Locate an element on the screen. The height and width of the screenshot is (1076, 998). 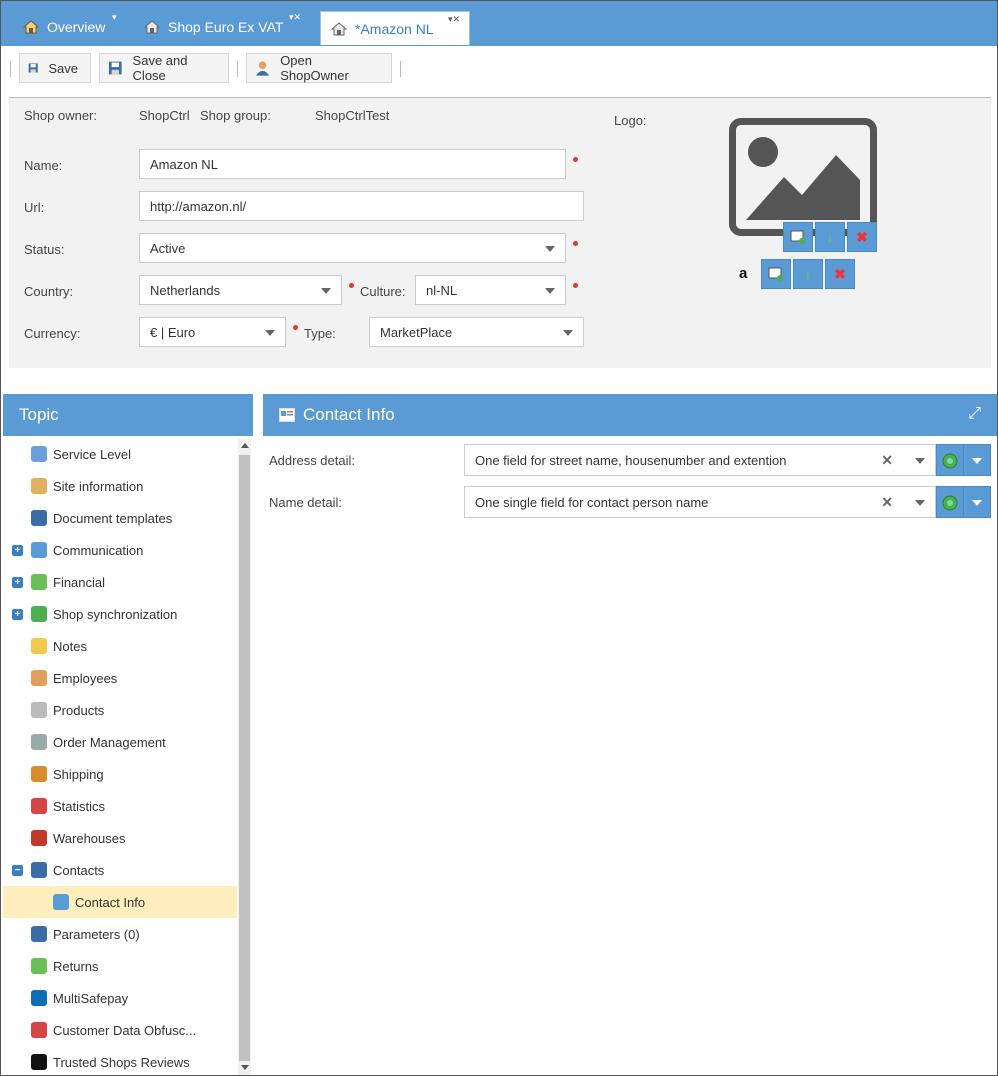
topic-item: Products is located at coordinates (120, 710).